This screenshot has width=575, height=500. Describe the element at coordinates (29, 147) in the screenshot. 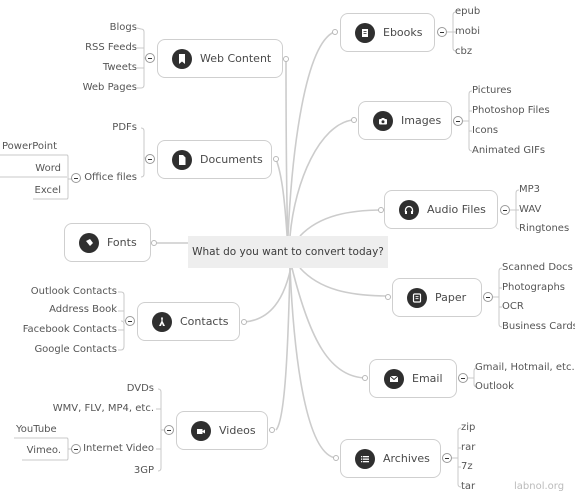

I see `leaf-powerpoint: PowerPoint` at that location.